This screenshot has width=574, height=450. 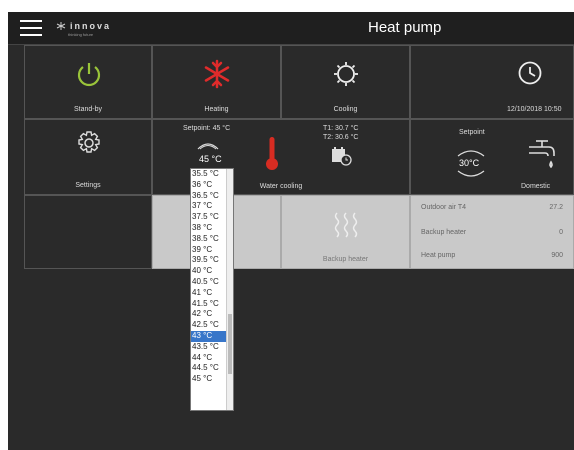 I want to click on domestic-decrease-icon, so click(x=471, y=175).